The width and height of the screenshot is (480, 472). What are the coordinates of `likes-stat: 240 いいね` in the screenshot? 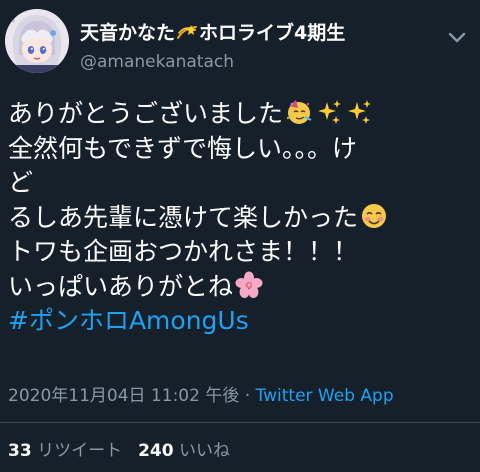 It's located at (184, 451).